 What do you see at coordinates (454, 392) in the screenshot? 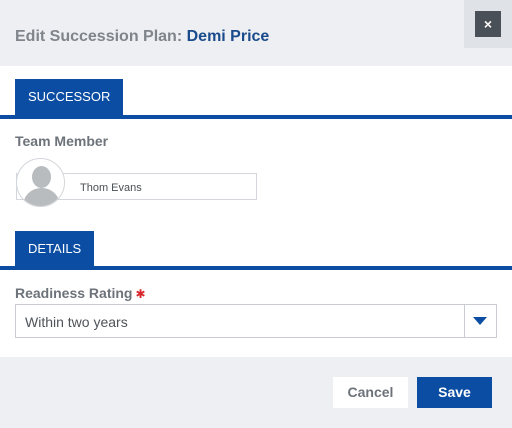
I see `save-button: Save` at bounding box center [454, 392].